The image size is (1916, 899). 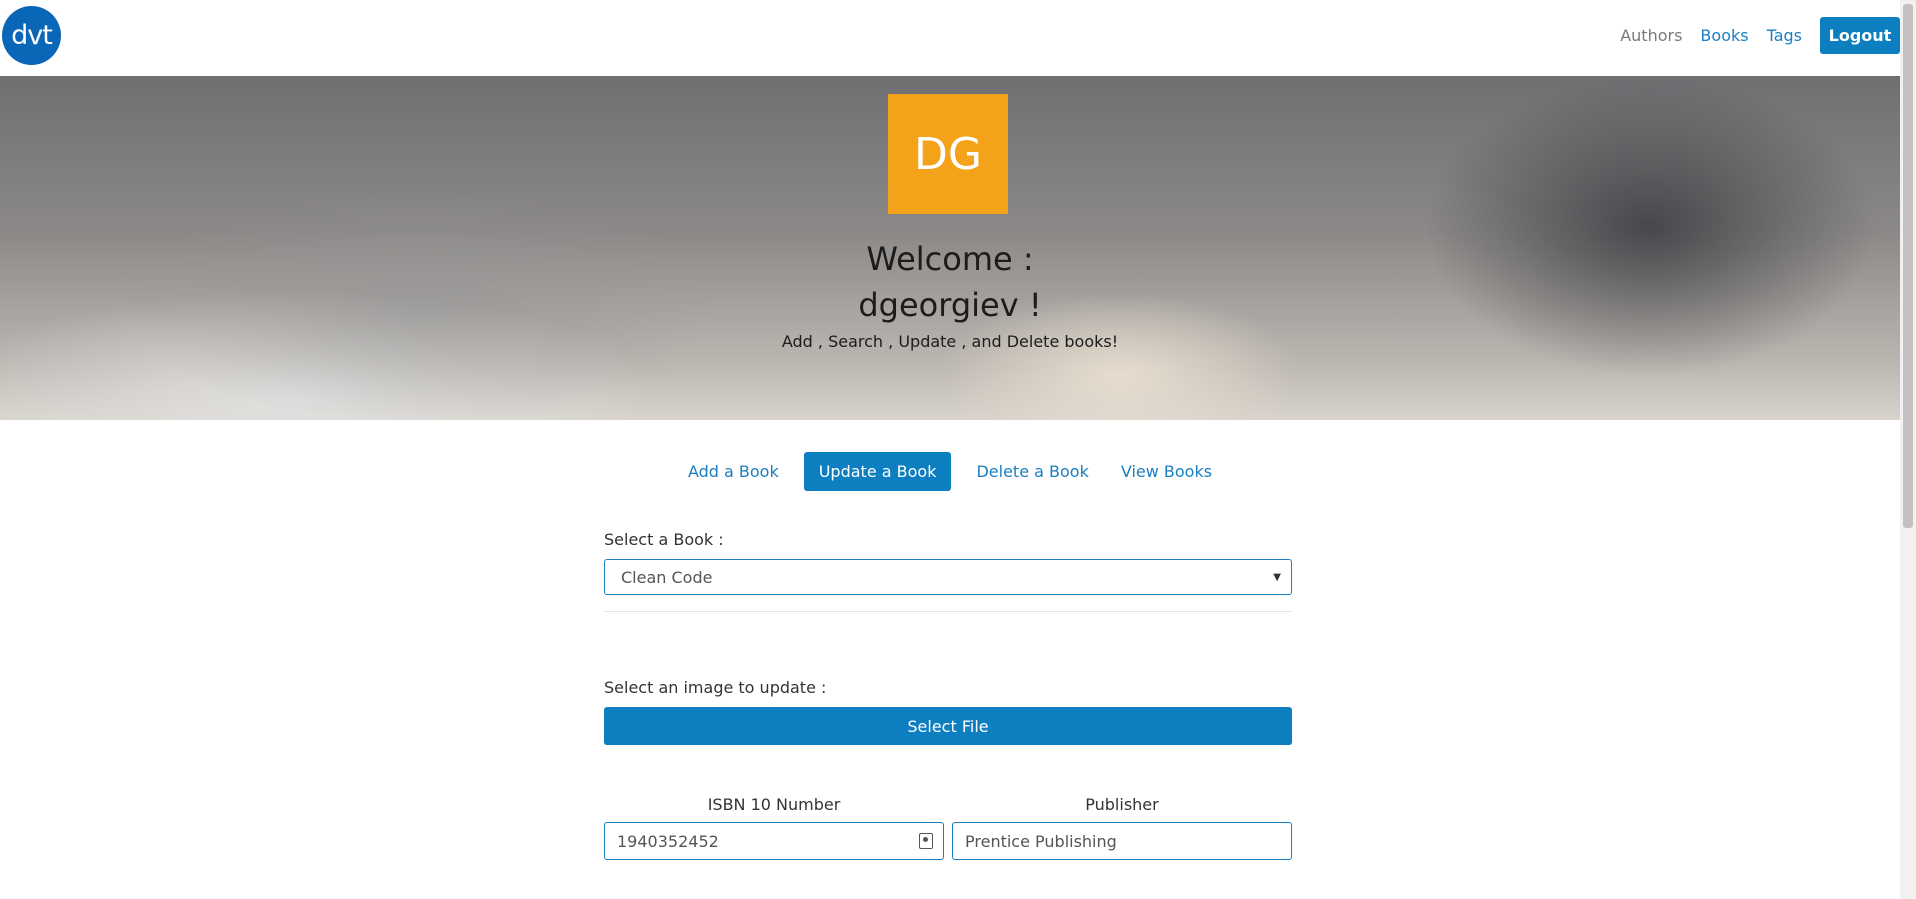 What do you see at coordinates (1860, 35) in the screenshot?
I see `logout-button: Logout` at bounding box center [1860, 35].